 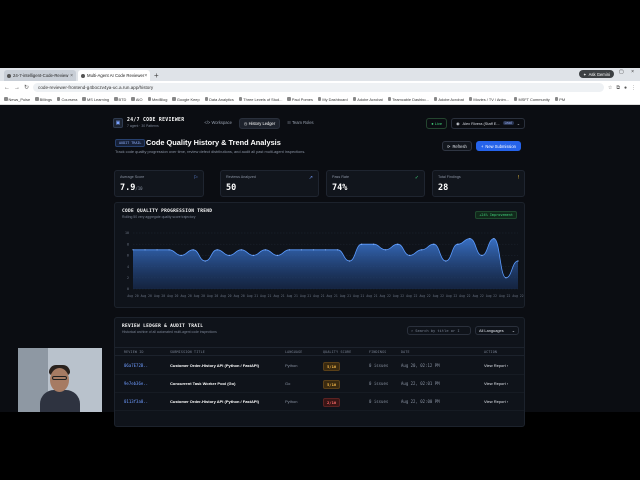 I want to click on bookmark-item: News_Pulse, so click(x=17, y=99).